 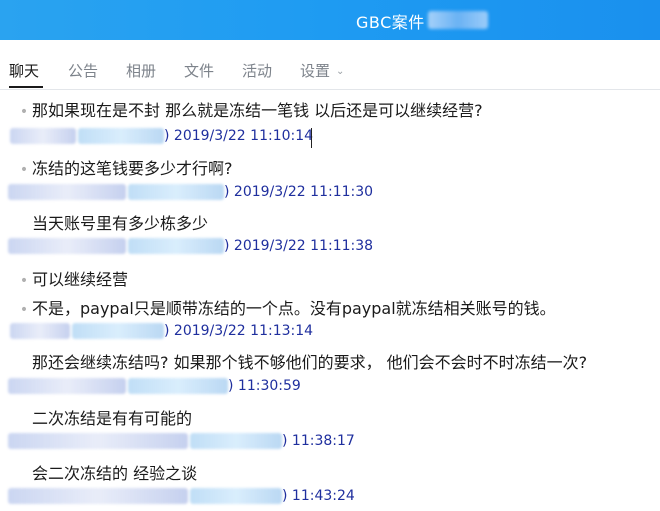 What do you see at coordinates (243, 136) in the screenshot?
I see `message-time: 2019/3/22 11:10:14` at bounding box center [243, 136].